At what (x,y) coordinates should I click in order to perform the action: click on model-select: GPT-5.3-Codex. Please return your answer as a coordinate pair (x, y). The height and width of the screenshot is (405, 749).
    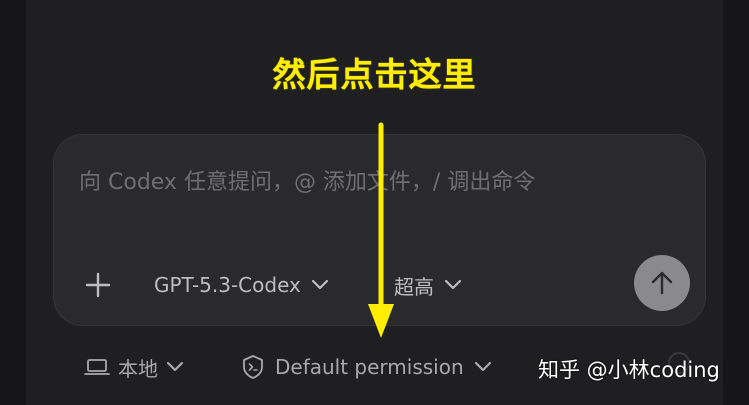
    Looking at the image, I should click on (241, 285).